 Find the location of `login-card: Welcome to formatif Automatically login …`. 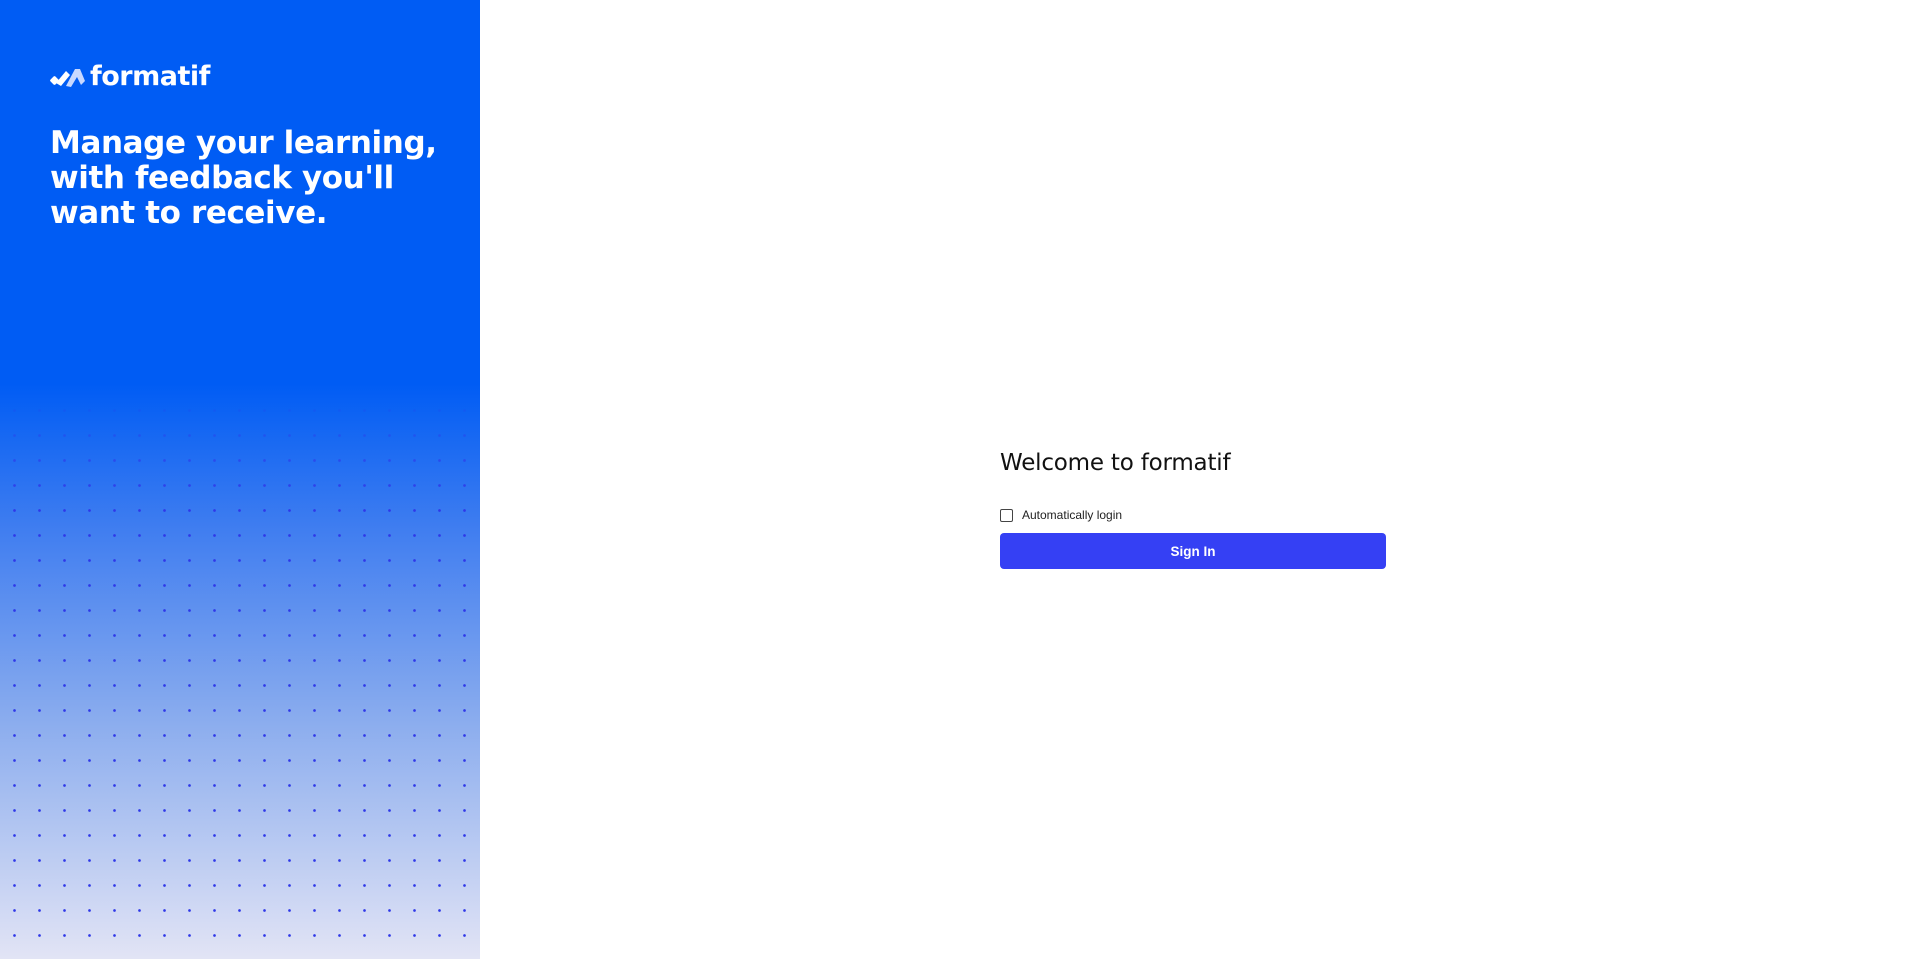

login-card: Welcome to formatif Automatically login … is located at coordinates (1193, 508).